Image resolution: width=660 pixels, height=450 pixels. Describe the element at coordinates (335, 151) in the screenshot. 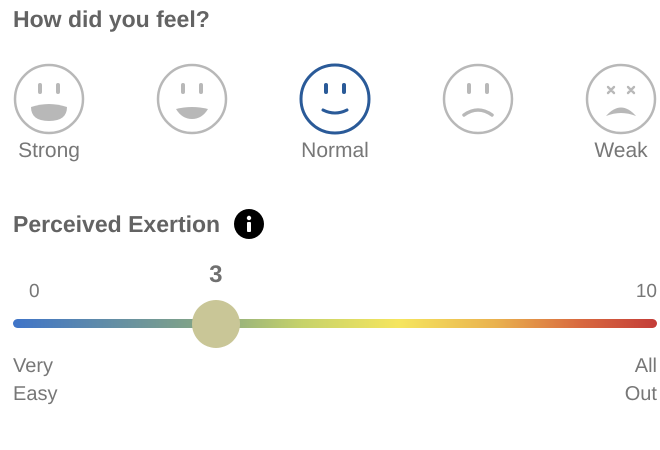

I see `face-label: Normal` at that location.